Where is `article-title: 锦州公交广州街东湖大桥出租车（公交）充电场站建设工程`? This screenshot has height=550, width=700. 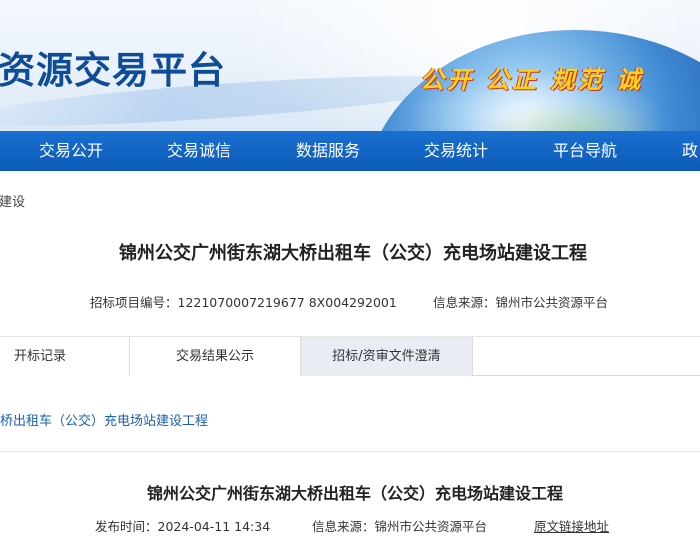
article-title: 锦州公交广州街东湖大桥出租车（公交）充电场站建设工程 is located at coordinates (354, 493).